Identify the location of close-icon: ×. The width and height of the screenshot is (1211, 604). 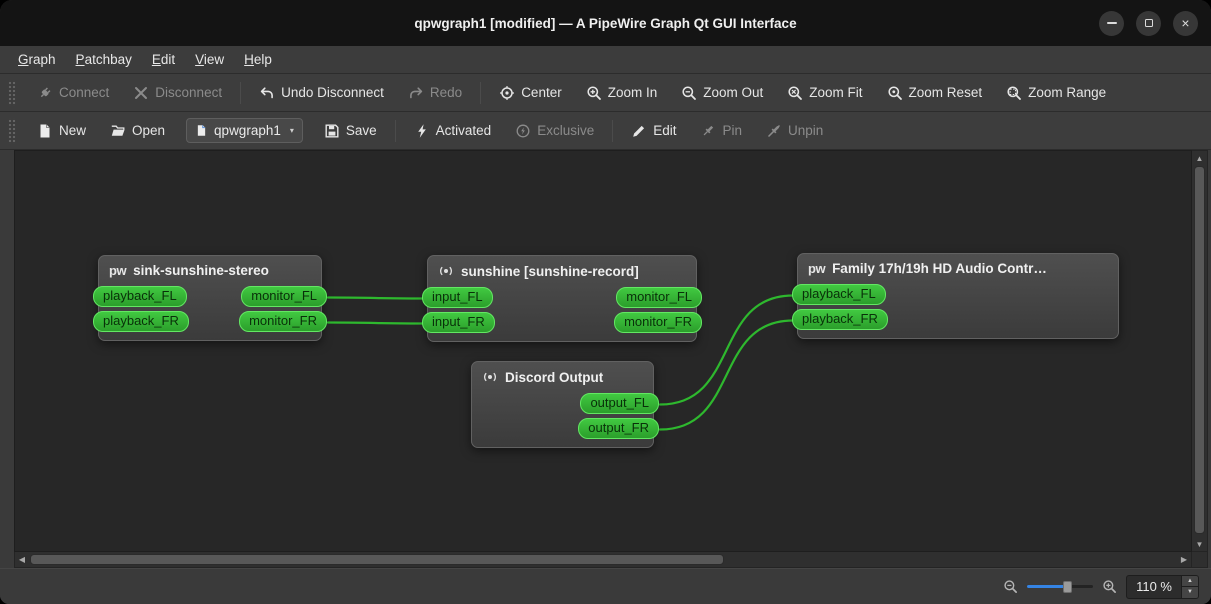
(1185, 23).